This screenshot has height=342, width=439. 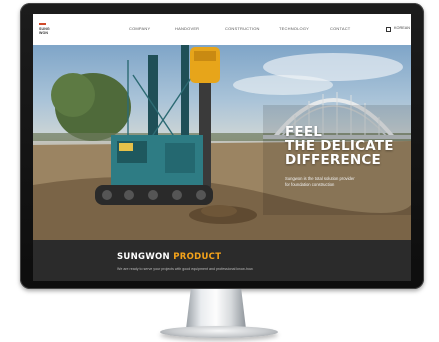 What do you see at coordinates (340, 28) in the screenshot?
I see `nav-item-contact: CONTACT` at bounding box center [340, 28].